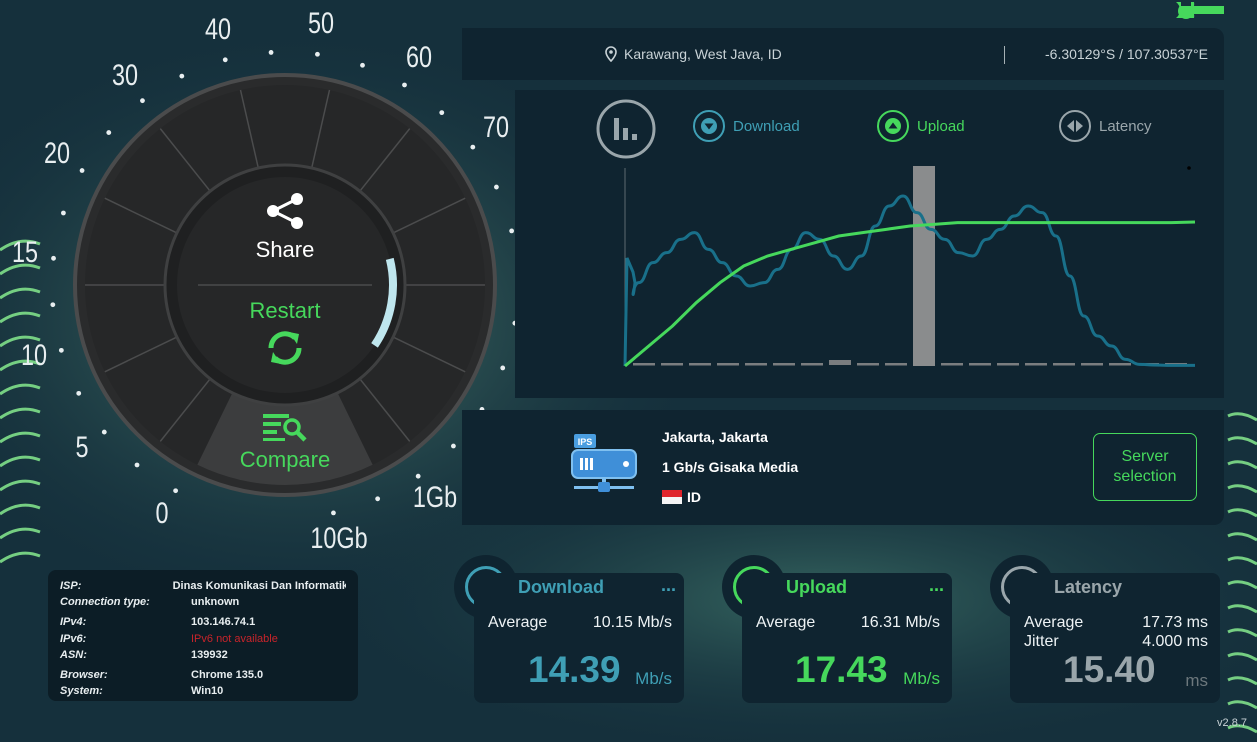 The width and height of the screenshot is (1257, 742). Describe the element at coordinates (1232, 723) in the screenshot. I see `version-label: v2.8.7` at that location.